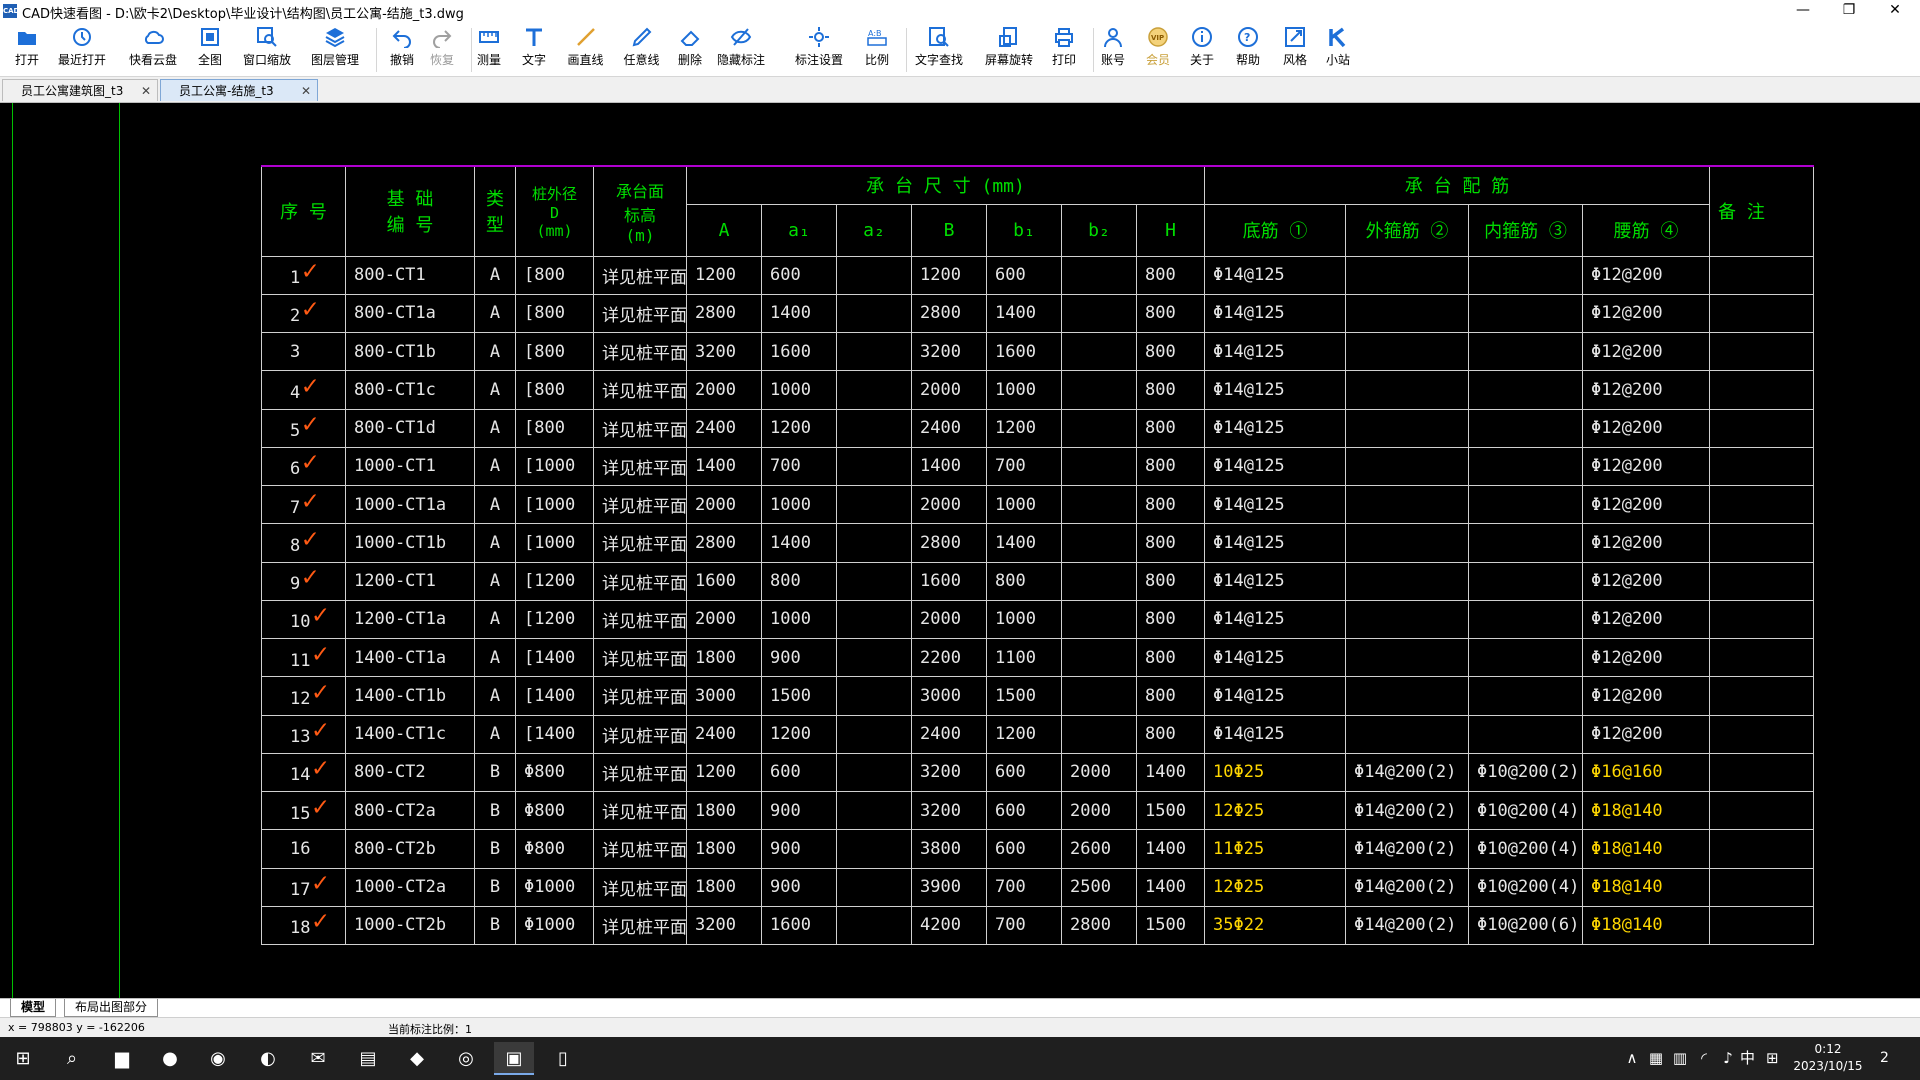 This screenshot has height=1080, width=1920. What do you see at coordinates (1295, 49) in the screenshot?
I see `toolbar-button-style: 风格` at bounding box center [1295, 49].